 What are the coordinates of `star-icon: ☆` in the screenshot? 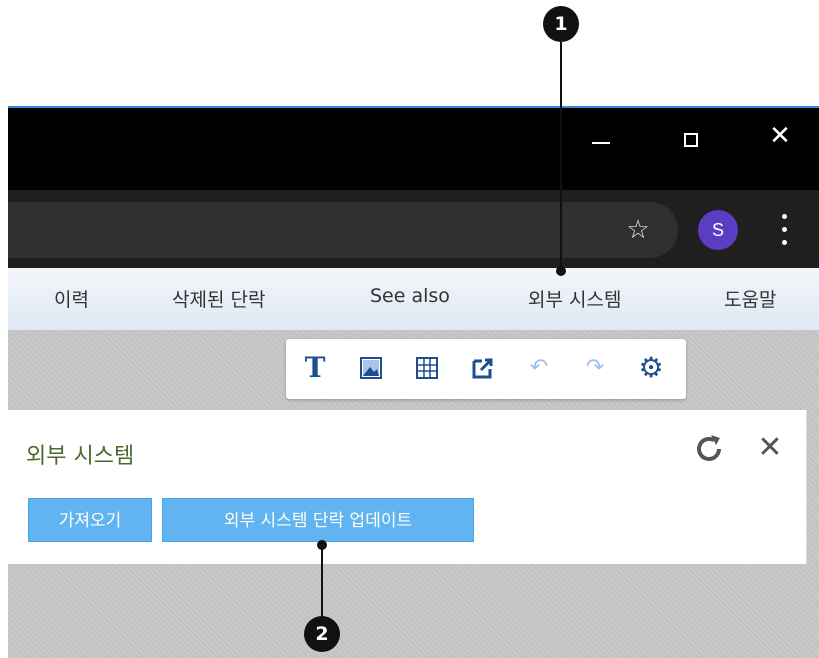 It's located at (638, 230).